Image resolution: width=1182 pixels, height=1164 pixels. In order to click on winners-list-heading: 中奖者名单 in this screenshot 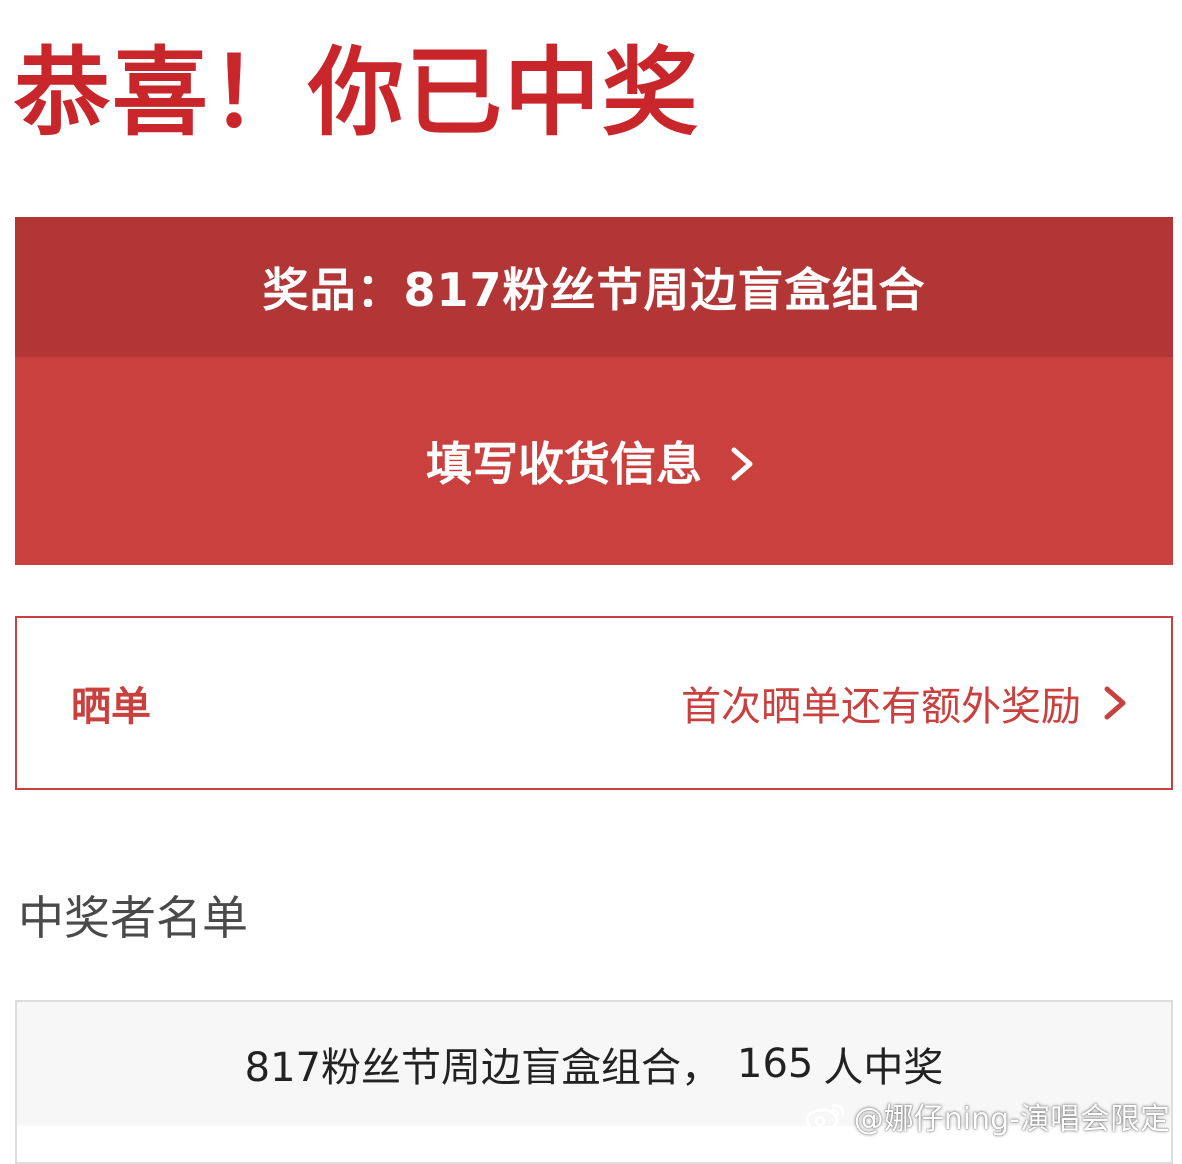, I will do `click(133, 918)`.